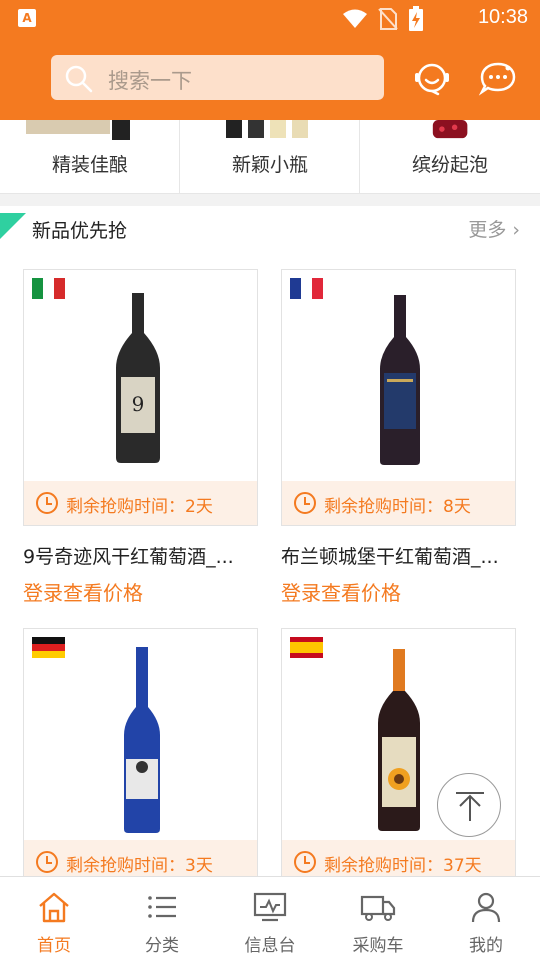 The width and height of the screenshot is (540, 960). I want to click on app-header: 搜索一下, so click(270, 78).